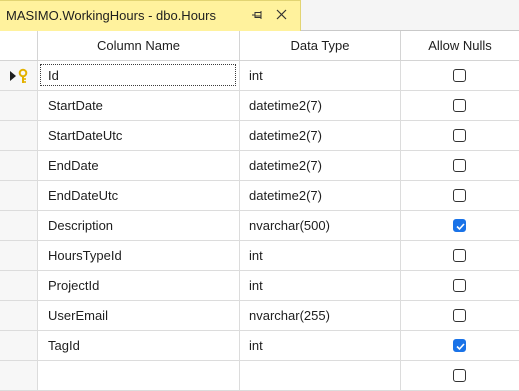  Describe the element at coordinates (320, 46) in the screenshot. I see `data-type-header: Data Type` at that location.